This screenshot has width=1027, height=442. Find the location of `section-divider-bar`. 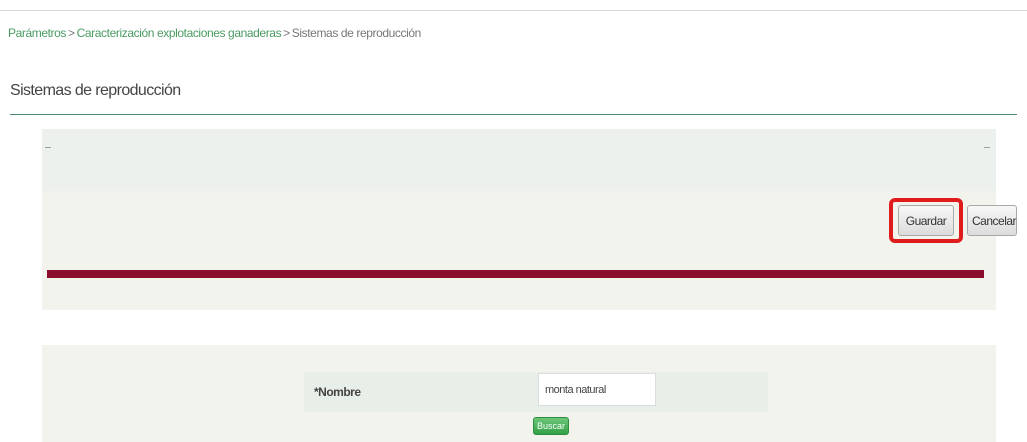

section-divider-bar is located at coordinates (515, 274).